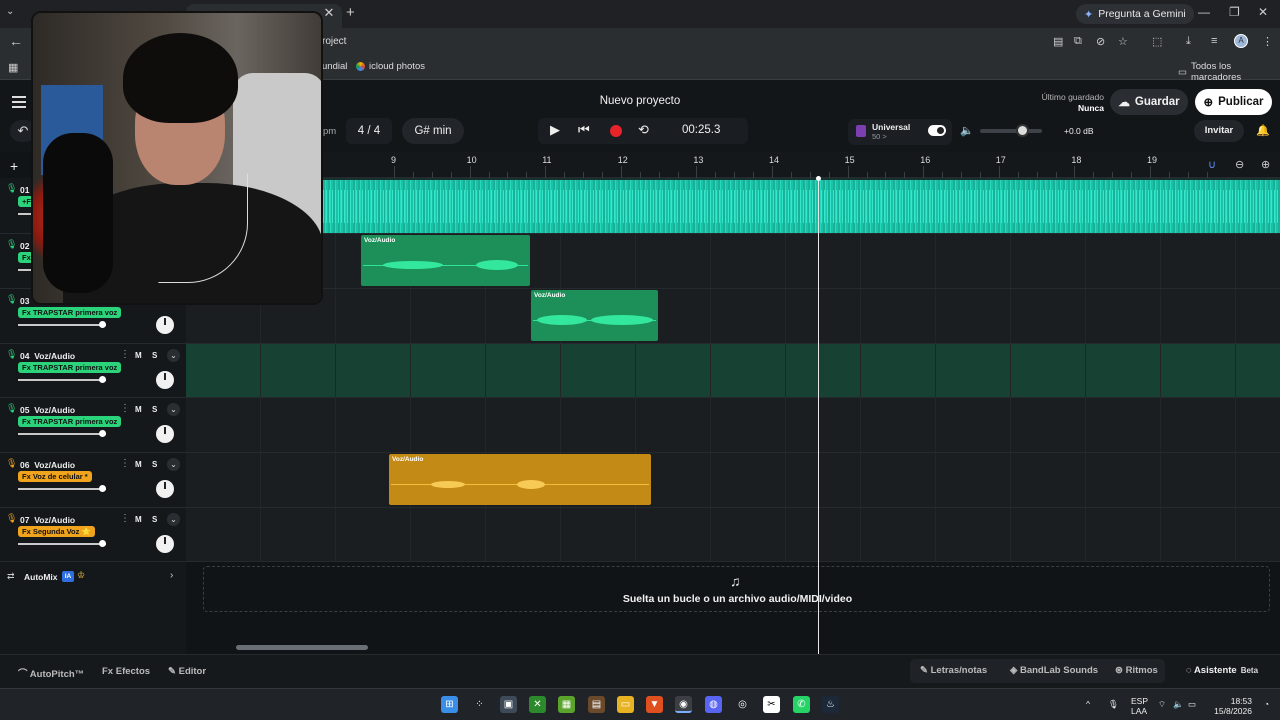  What do you see at coordinates (1234, 12) in the screenshot?
I see `maximize-icon: ❐` at bounding box center [1234, 12].